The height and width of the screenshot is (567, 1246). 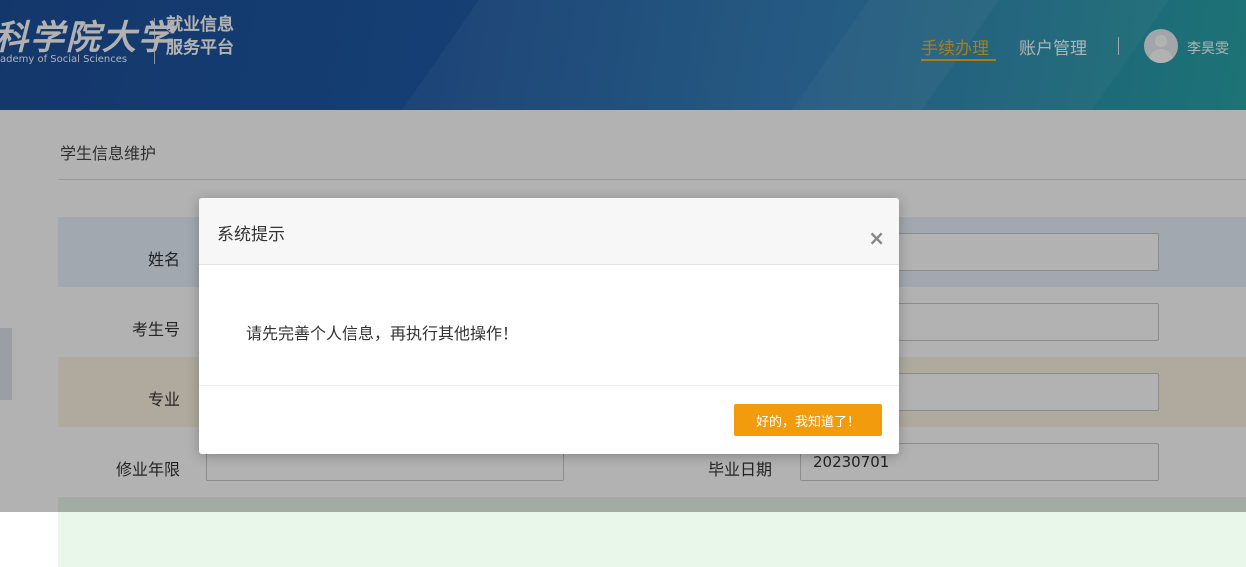 I want to click on dialog-title: 系统提示, so click(x=251, y=235).